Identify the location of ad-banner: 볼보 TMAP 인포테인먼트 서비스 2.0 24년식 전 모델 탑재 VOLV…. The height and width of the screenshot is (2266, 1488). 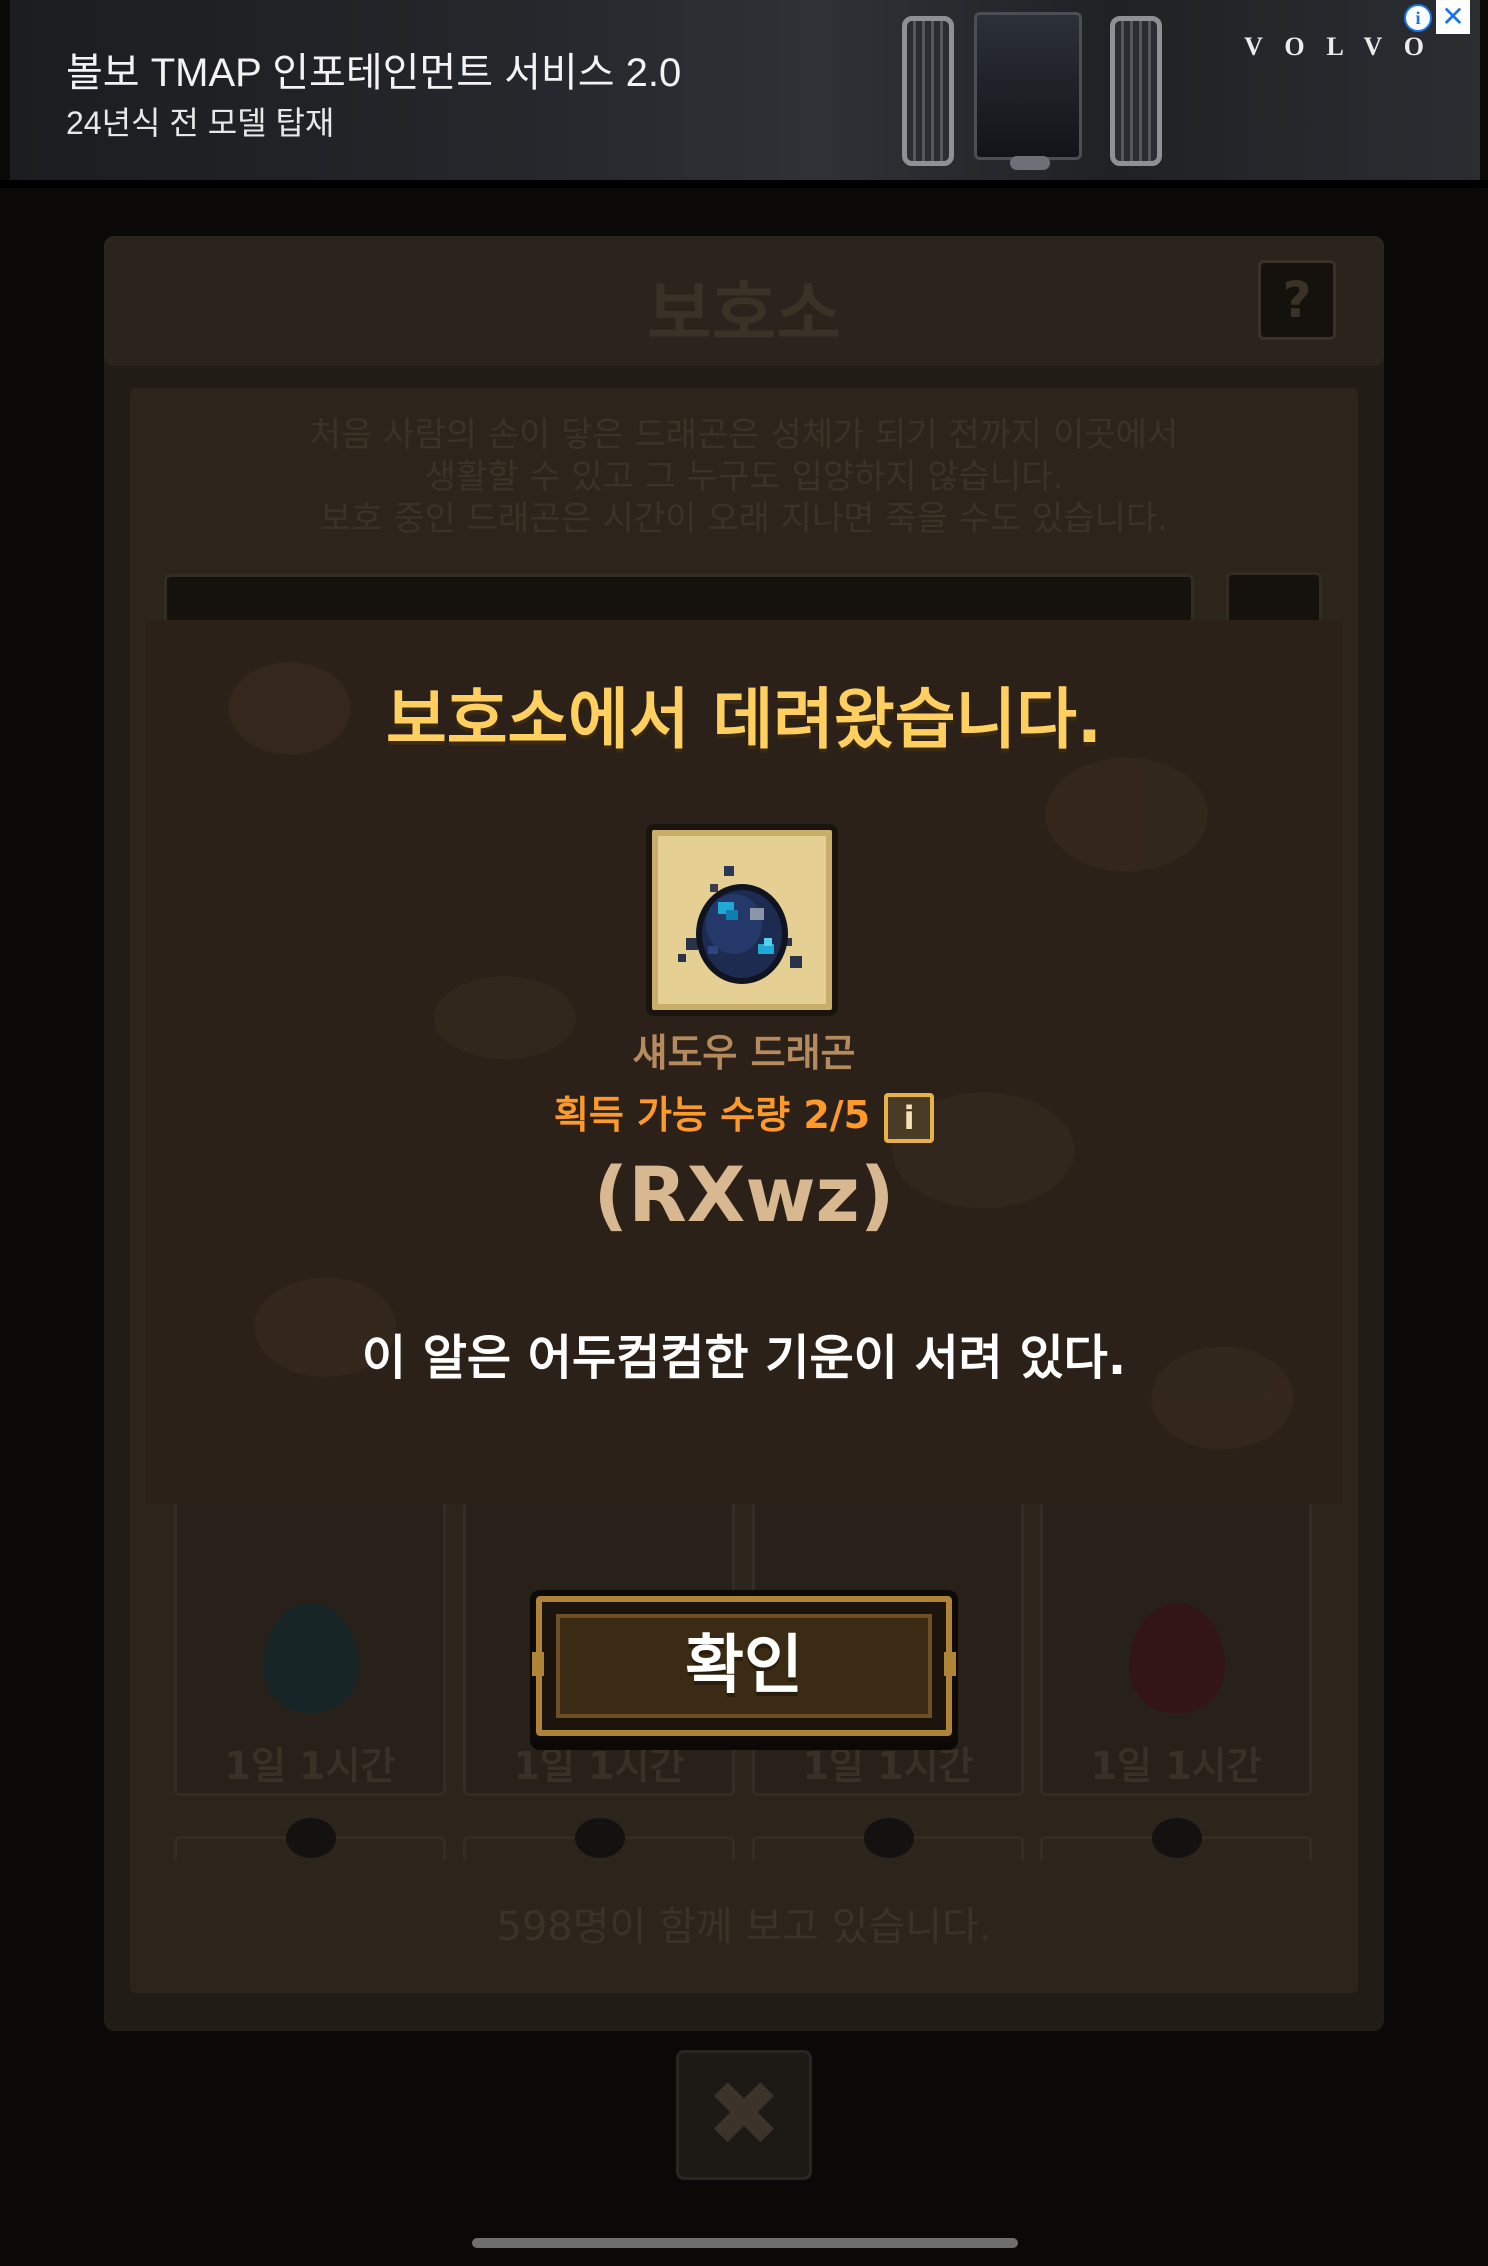
(745, 90).